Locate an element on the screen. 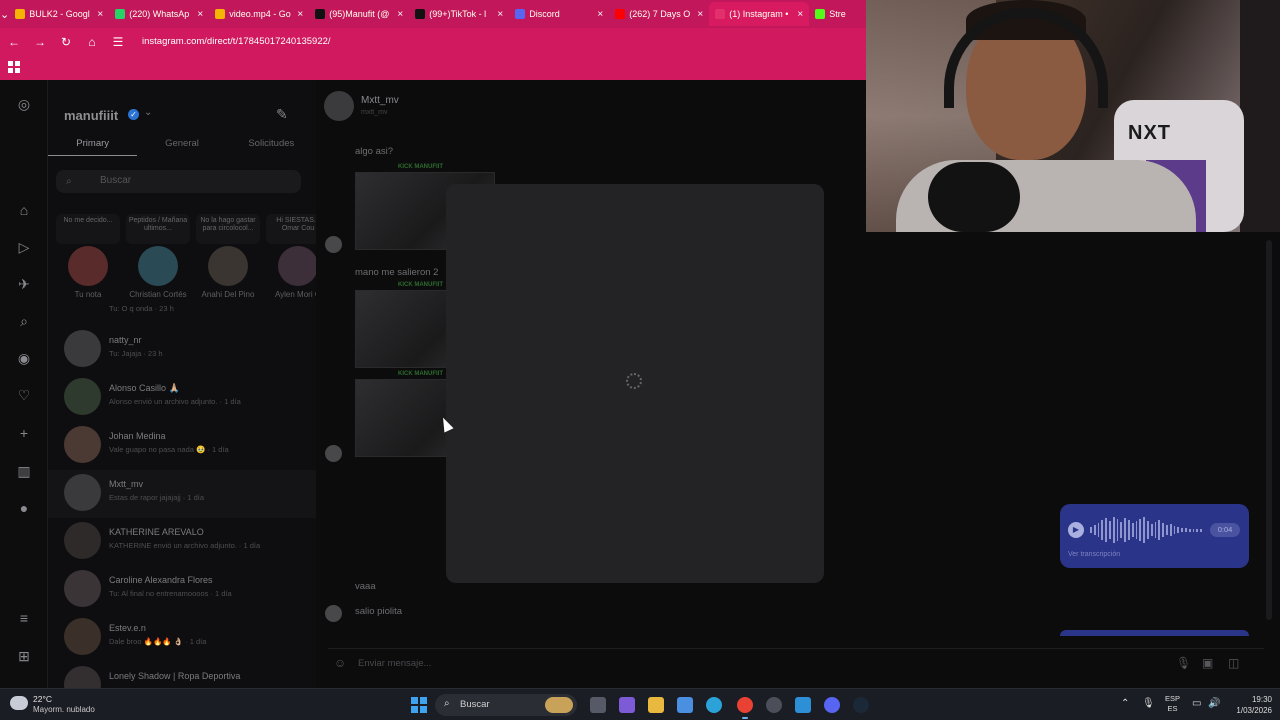  discord-icon is located at coordinates (832, 705).